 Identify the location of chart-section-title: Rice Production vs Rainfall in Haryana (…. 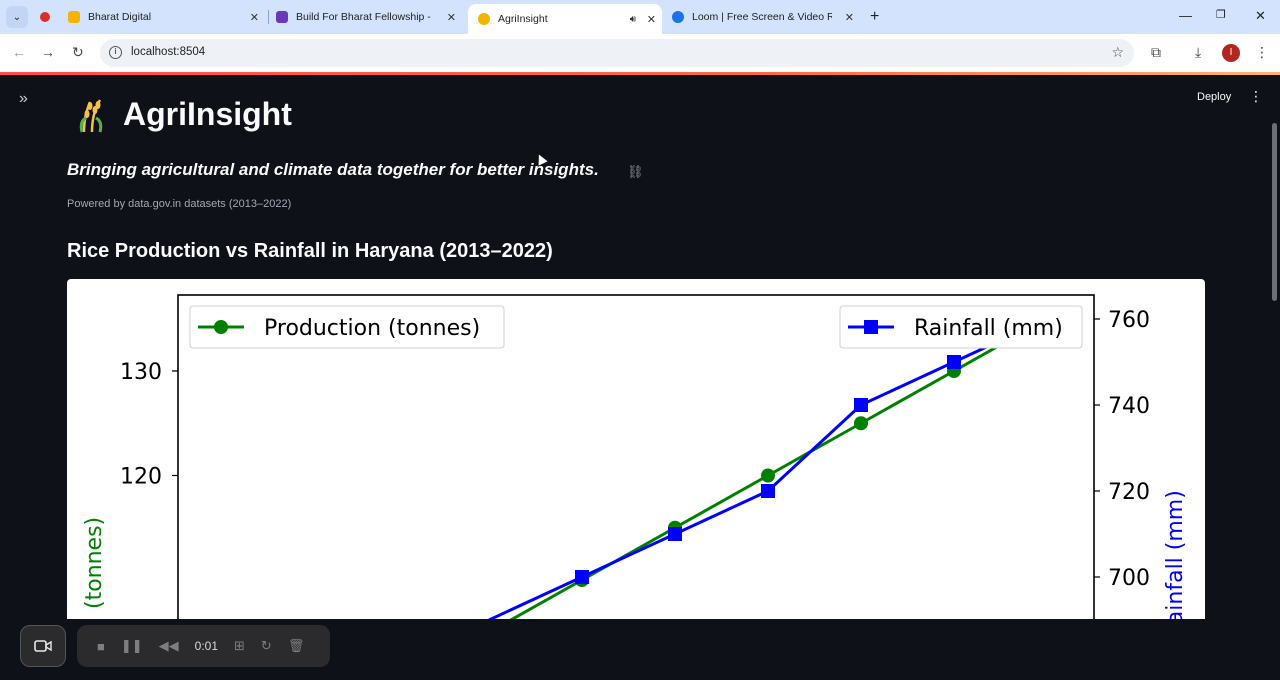
(310, 251).